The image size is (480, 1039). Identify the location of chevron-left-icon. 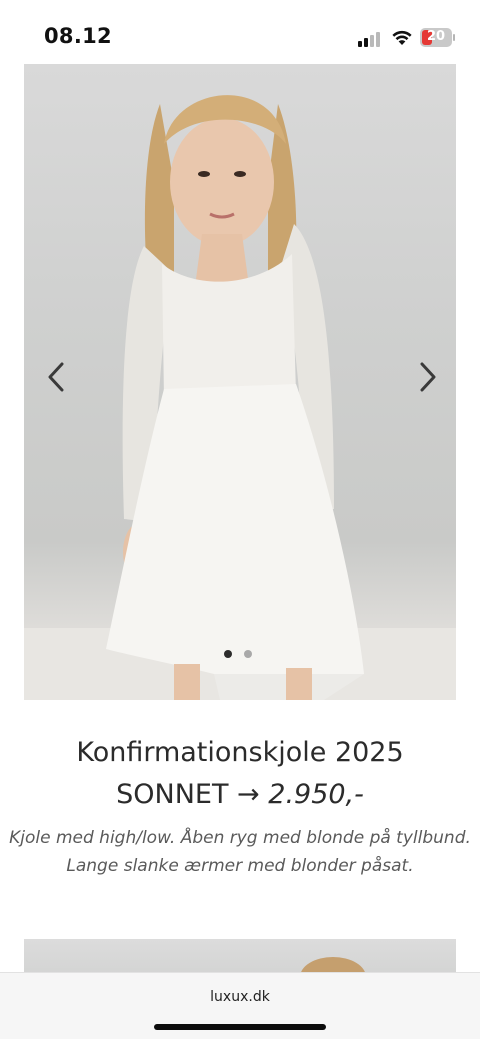
(56, 377).